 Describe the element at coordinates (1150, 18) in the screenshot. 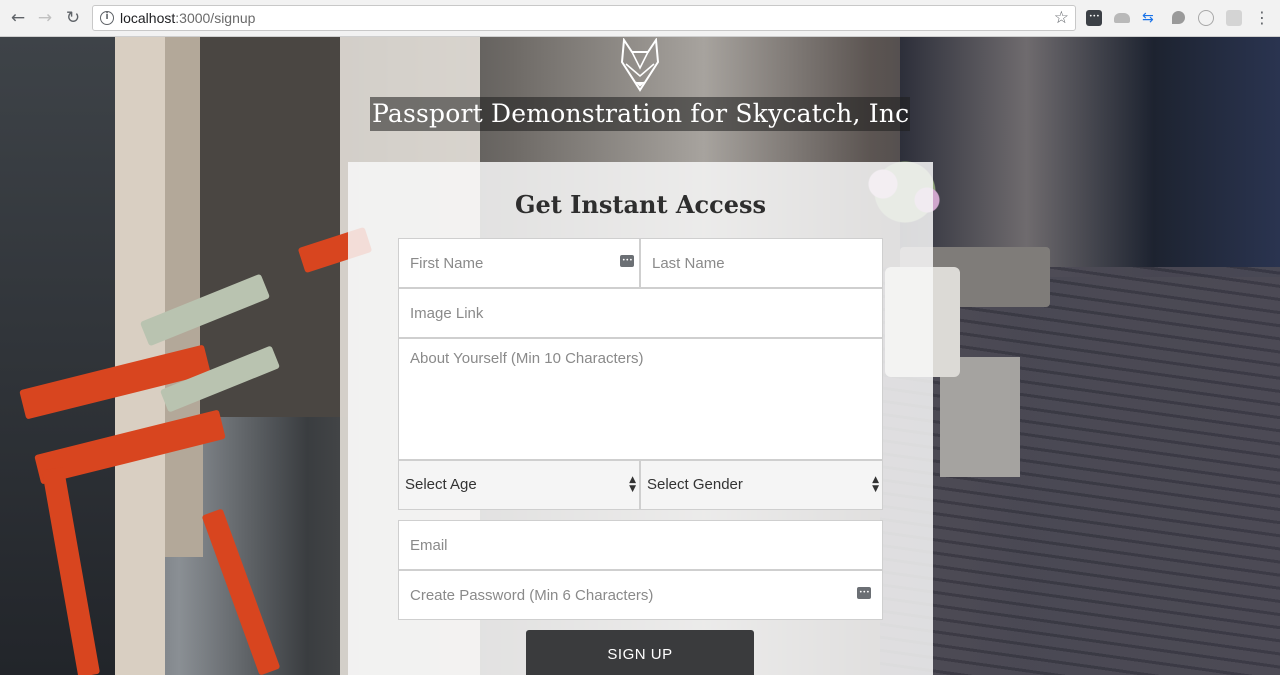

I see `sync-arrows-icon: ⇆` at that location.